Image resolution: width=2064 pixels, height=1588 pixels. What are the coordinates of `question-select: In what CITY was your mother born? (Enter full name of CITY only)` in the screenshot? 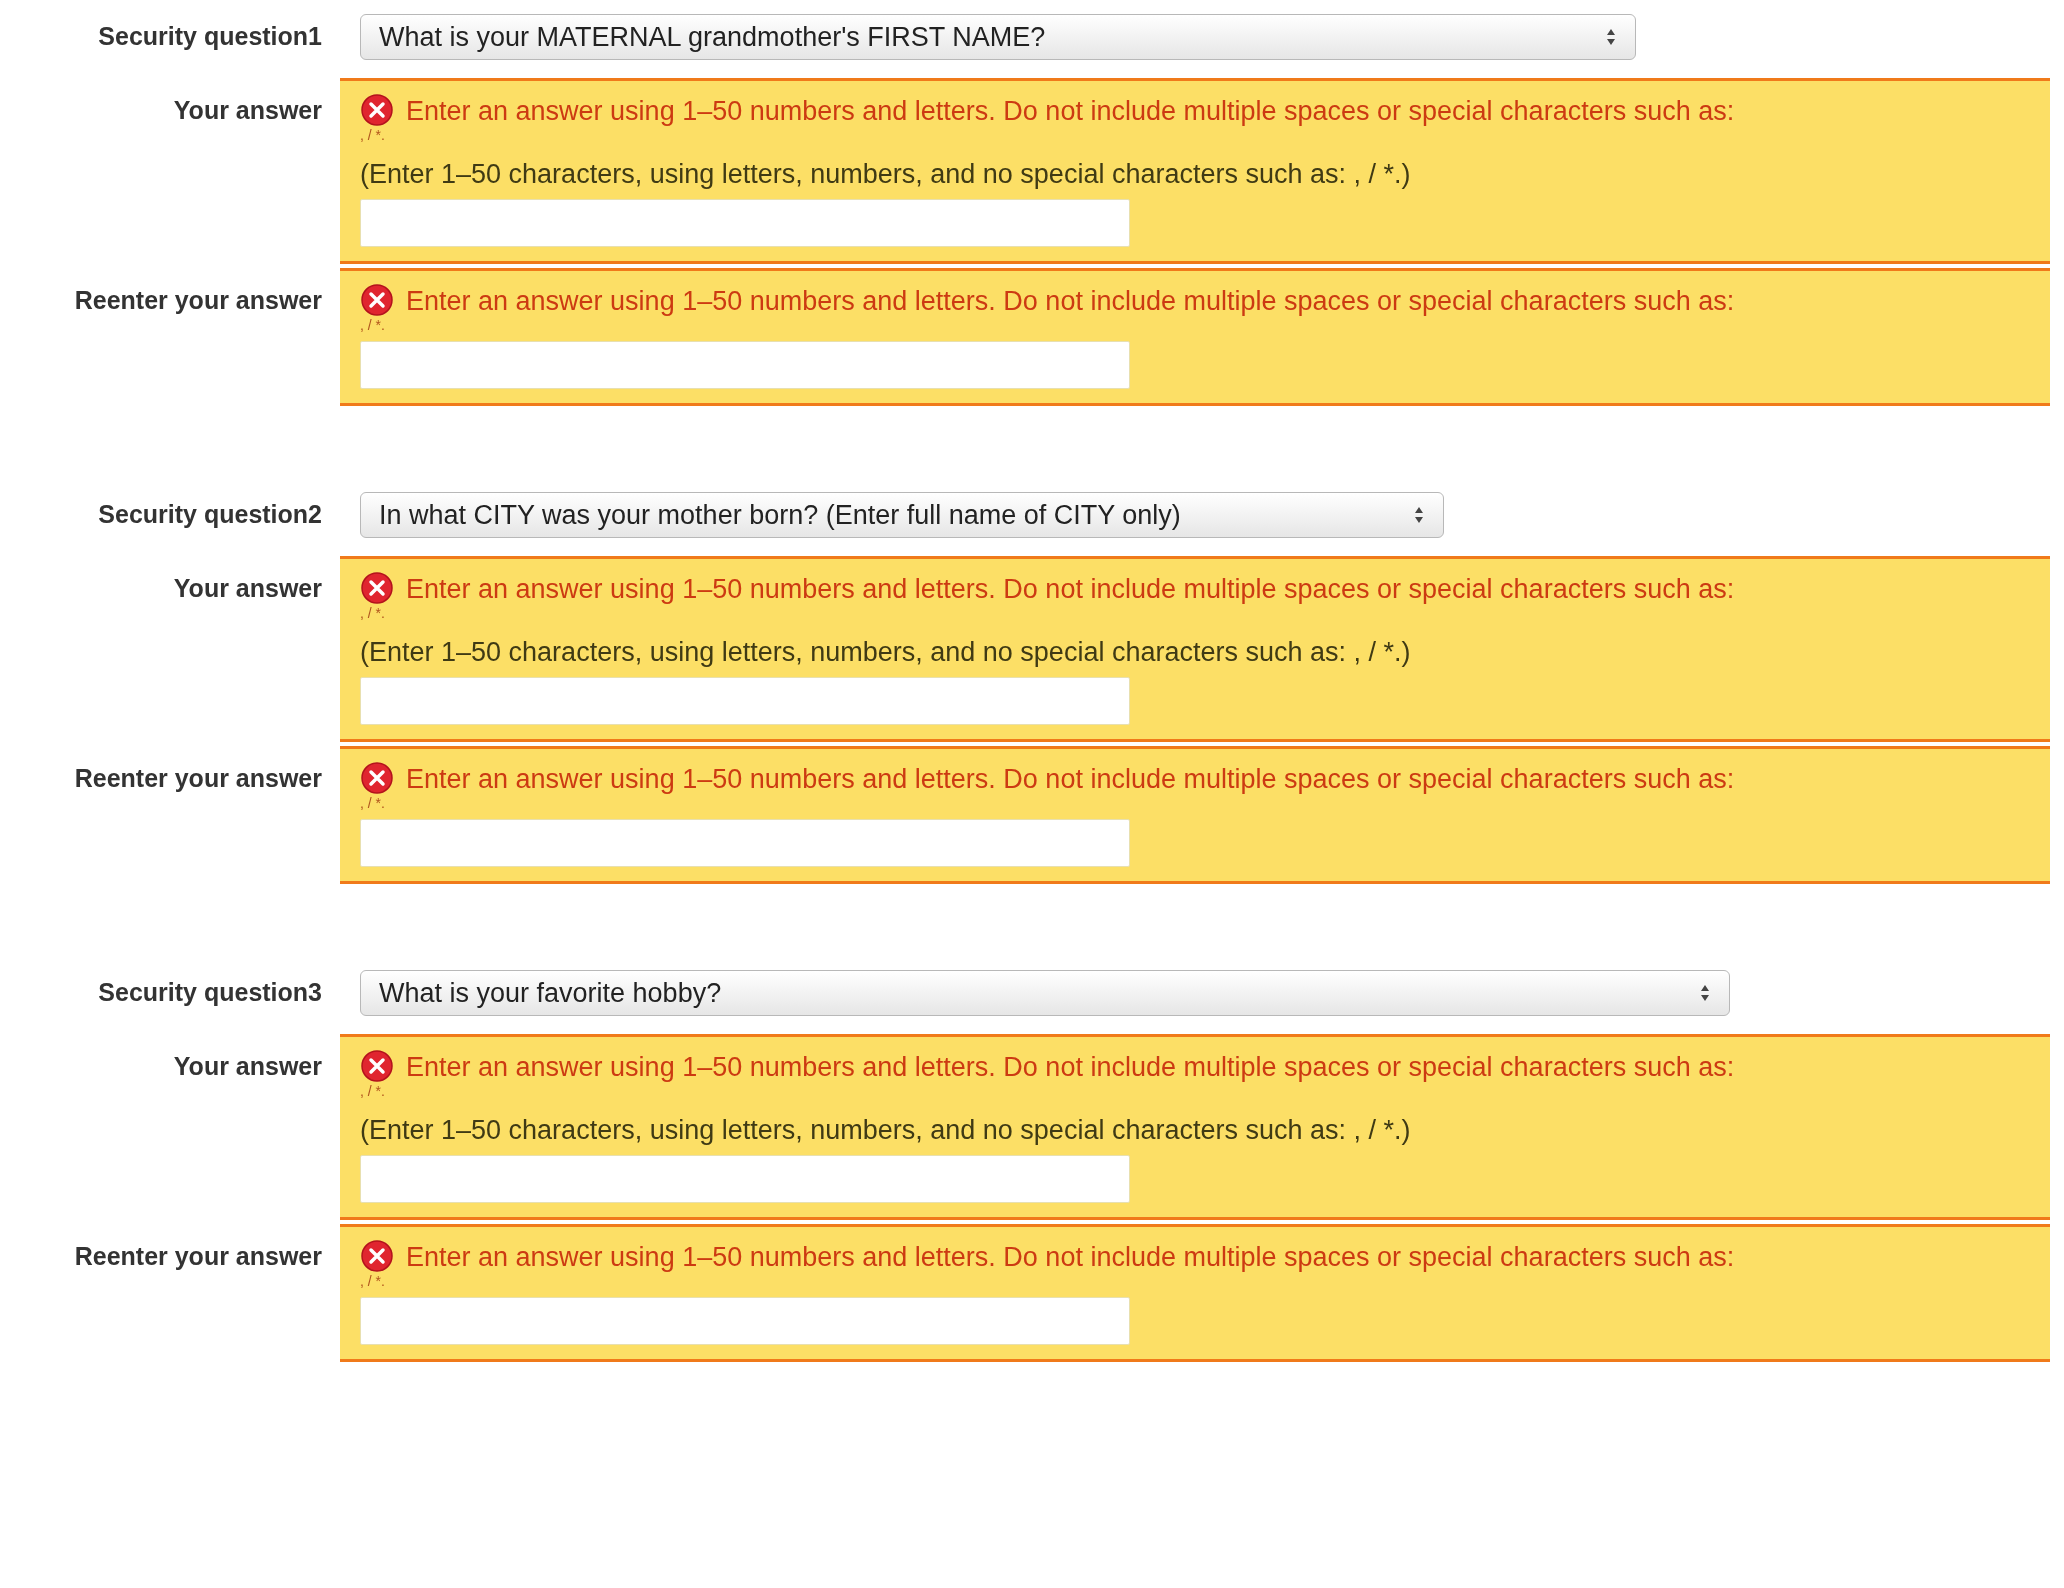 It's located at (902, 515).